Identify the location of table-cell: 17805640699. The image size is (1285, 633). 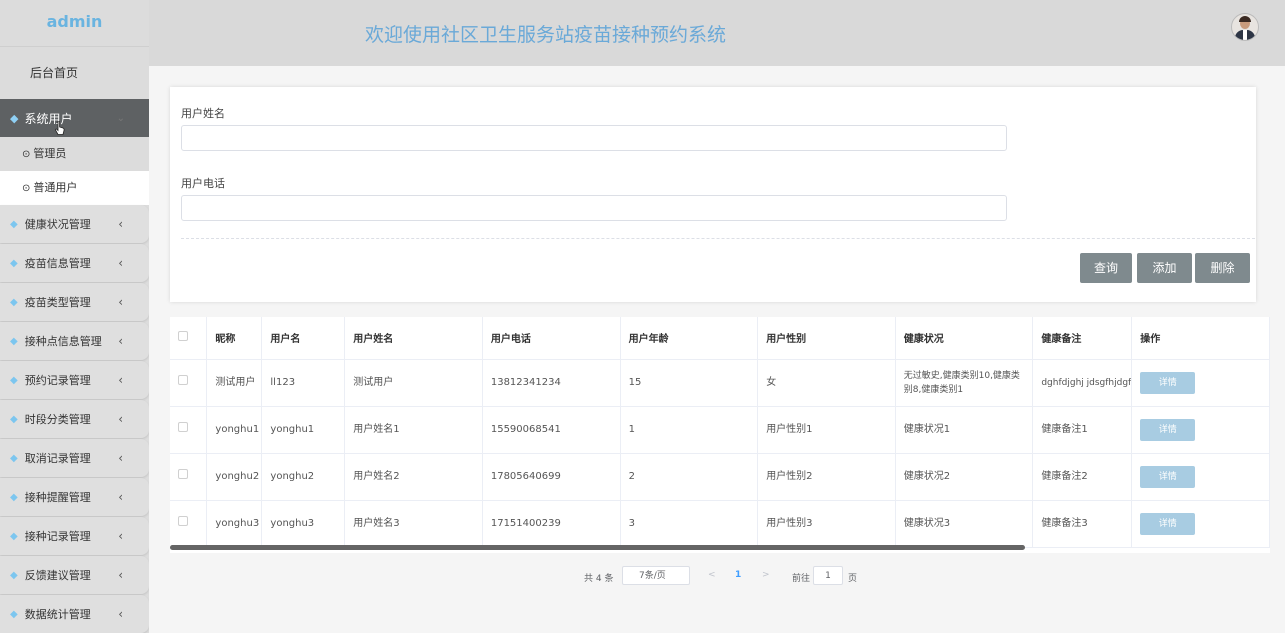
(551, 477).